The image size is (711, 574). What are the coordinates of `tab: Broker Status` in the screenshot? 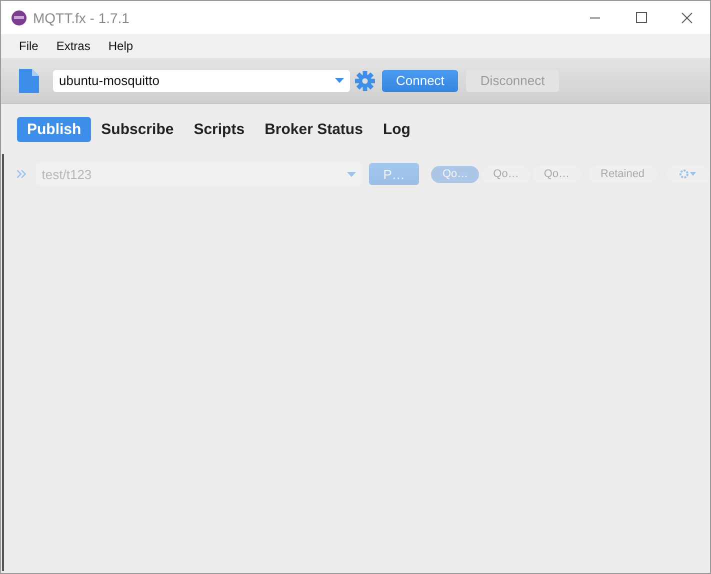 It's located at (313, 129).